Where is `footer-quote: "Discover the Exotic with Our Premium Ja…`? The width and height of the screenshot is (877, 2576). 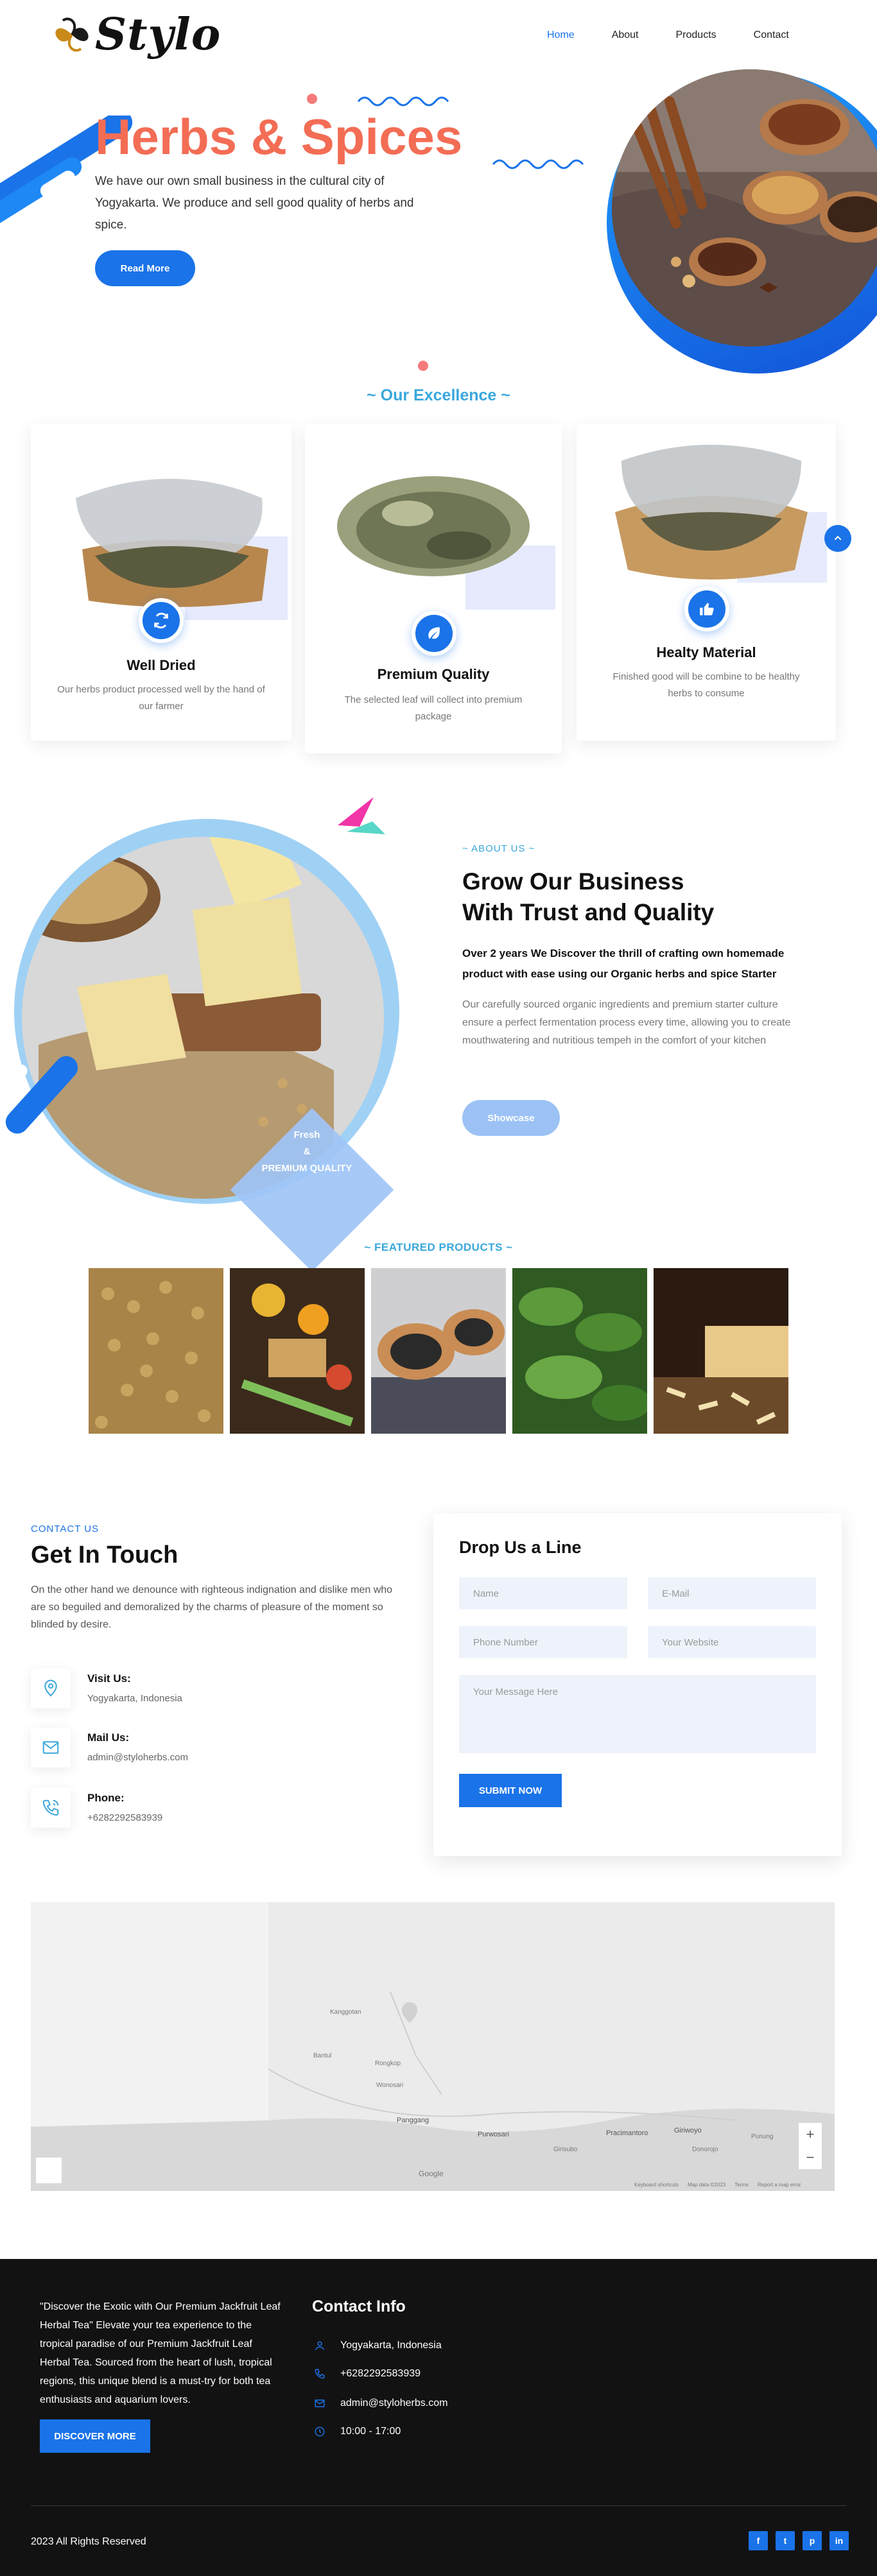
footer-quote: "Discover the Exotic with Our Premium Ja… is located at coordinates (160, 2353).